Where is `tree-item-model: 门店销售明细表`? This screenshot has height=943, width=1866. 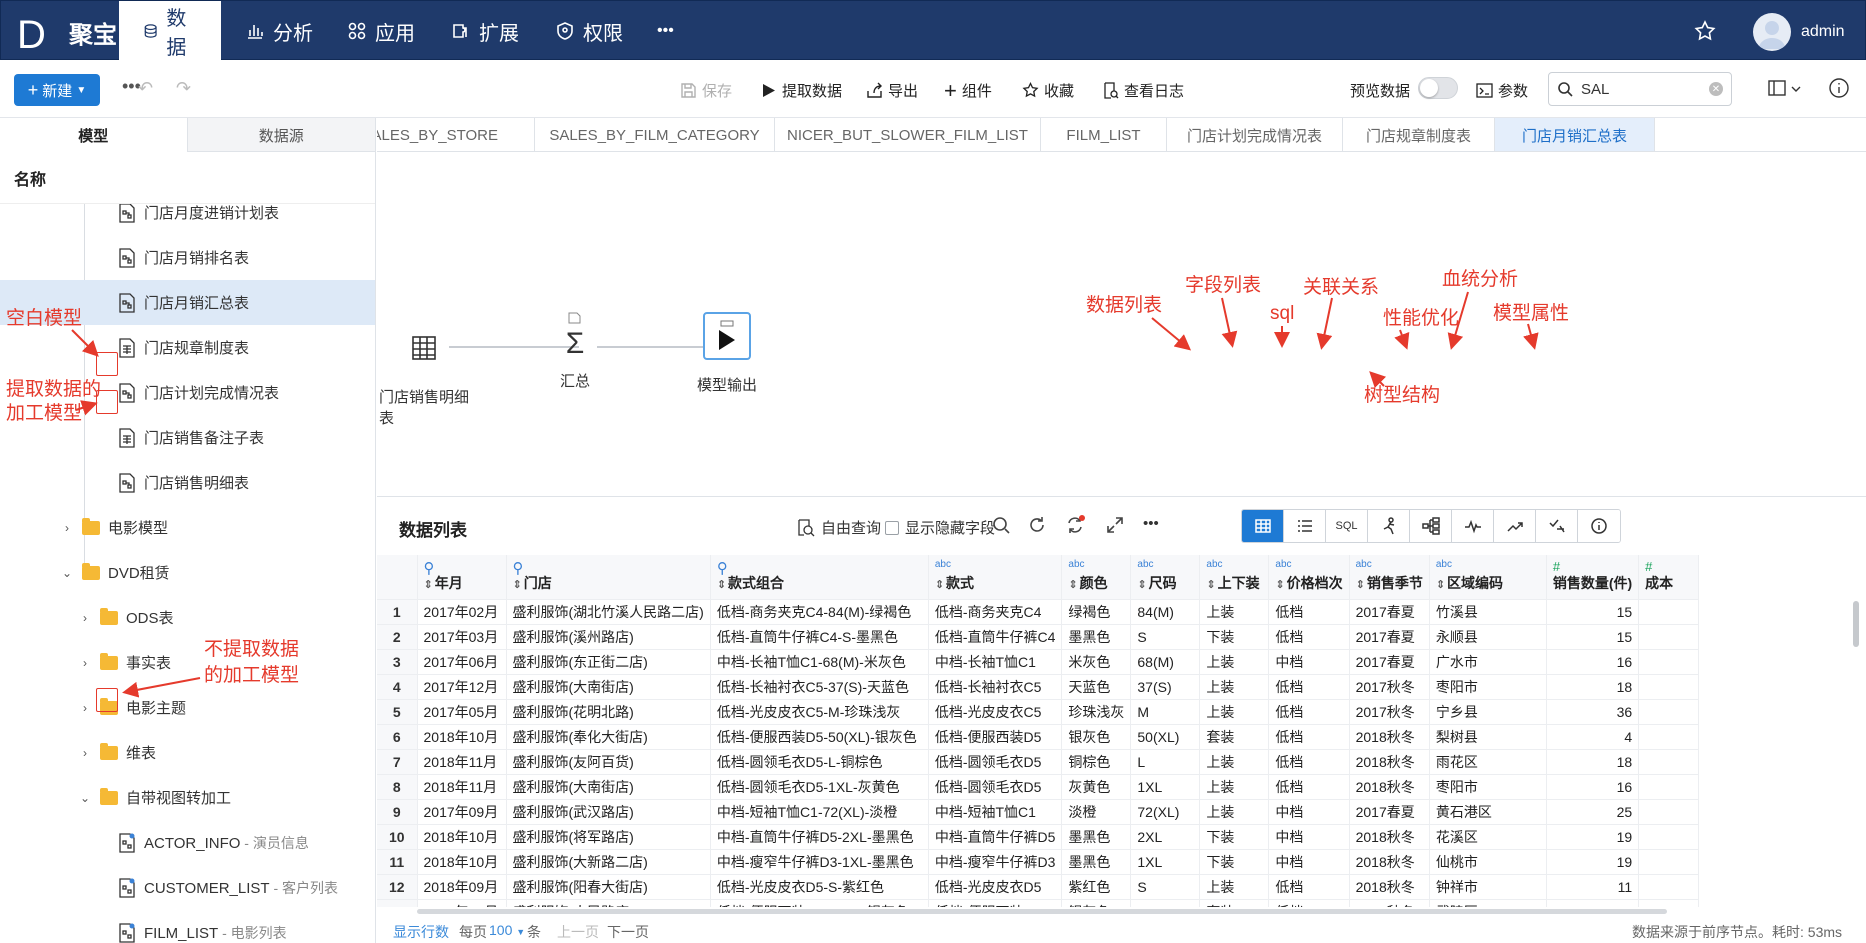
tree-item-model: 门店销售明细表 is located at coordinates (187, 482).